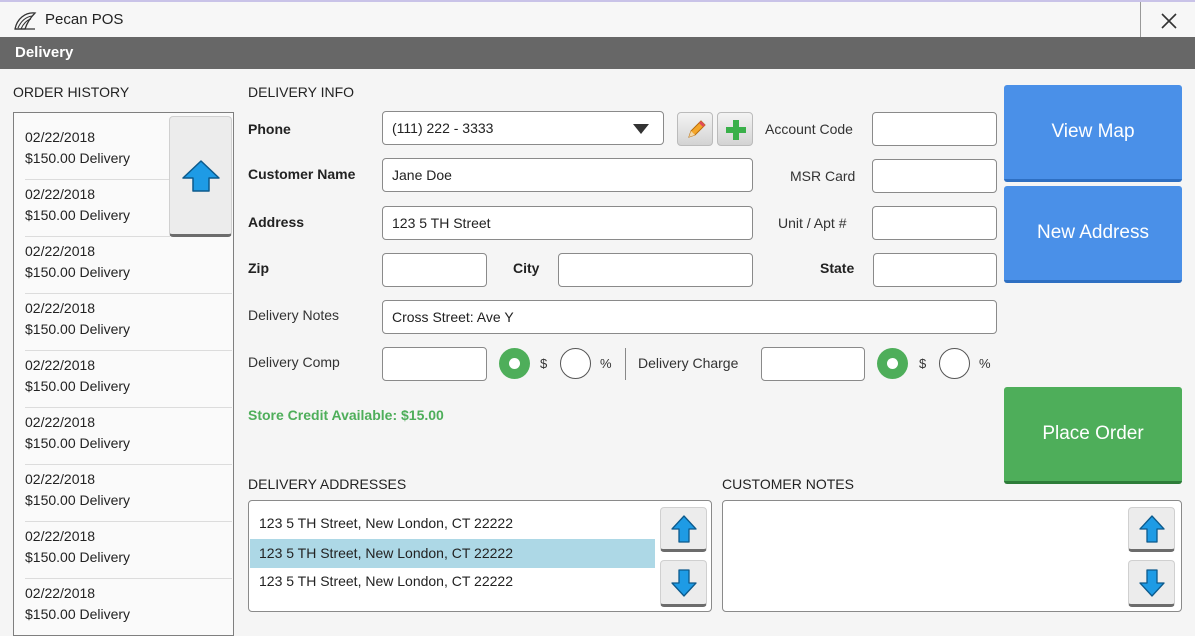 Image resolution: width=1195 pixels, height=636 pixels. What do you see at coordinates (597, 18) in the screenshot?
I see `title-bar: Pecan POS` at bounding box center [597, 18].